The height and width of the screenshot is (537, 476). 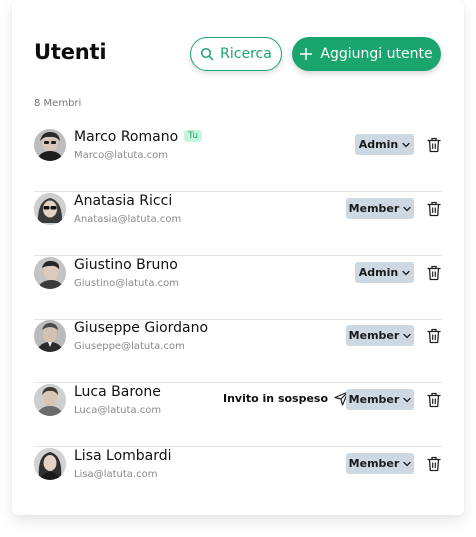 I want to click on user-row: Marco Romano Tu Marco@latuta.com Admin, so click(x=238, y=160).